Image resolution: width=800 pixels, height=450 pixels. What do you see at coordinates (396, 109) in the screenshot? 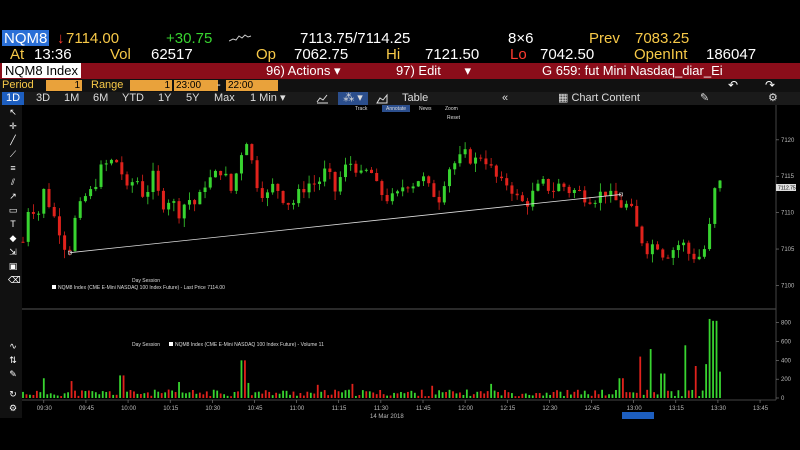
I see `annotate-control: Annotate` at bounding box center [396, 109].